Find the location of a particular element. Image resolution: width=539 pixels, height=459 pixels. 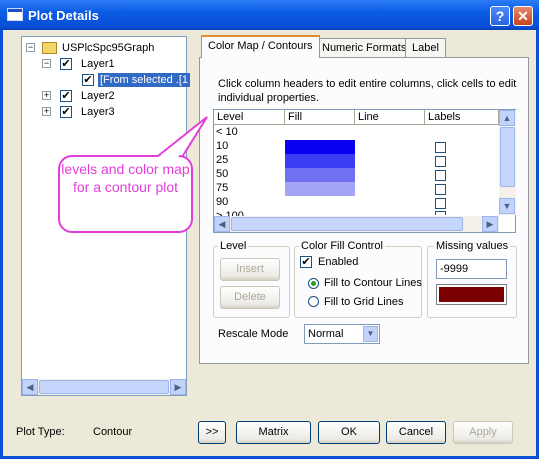

column-header-fill: Fill is located at coordinates (320, 117).